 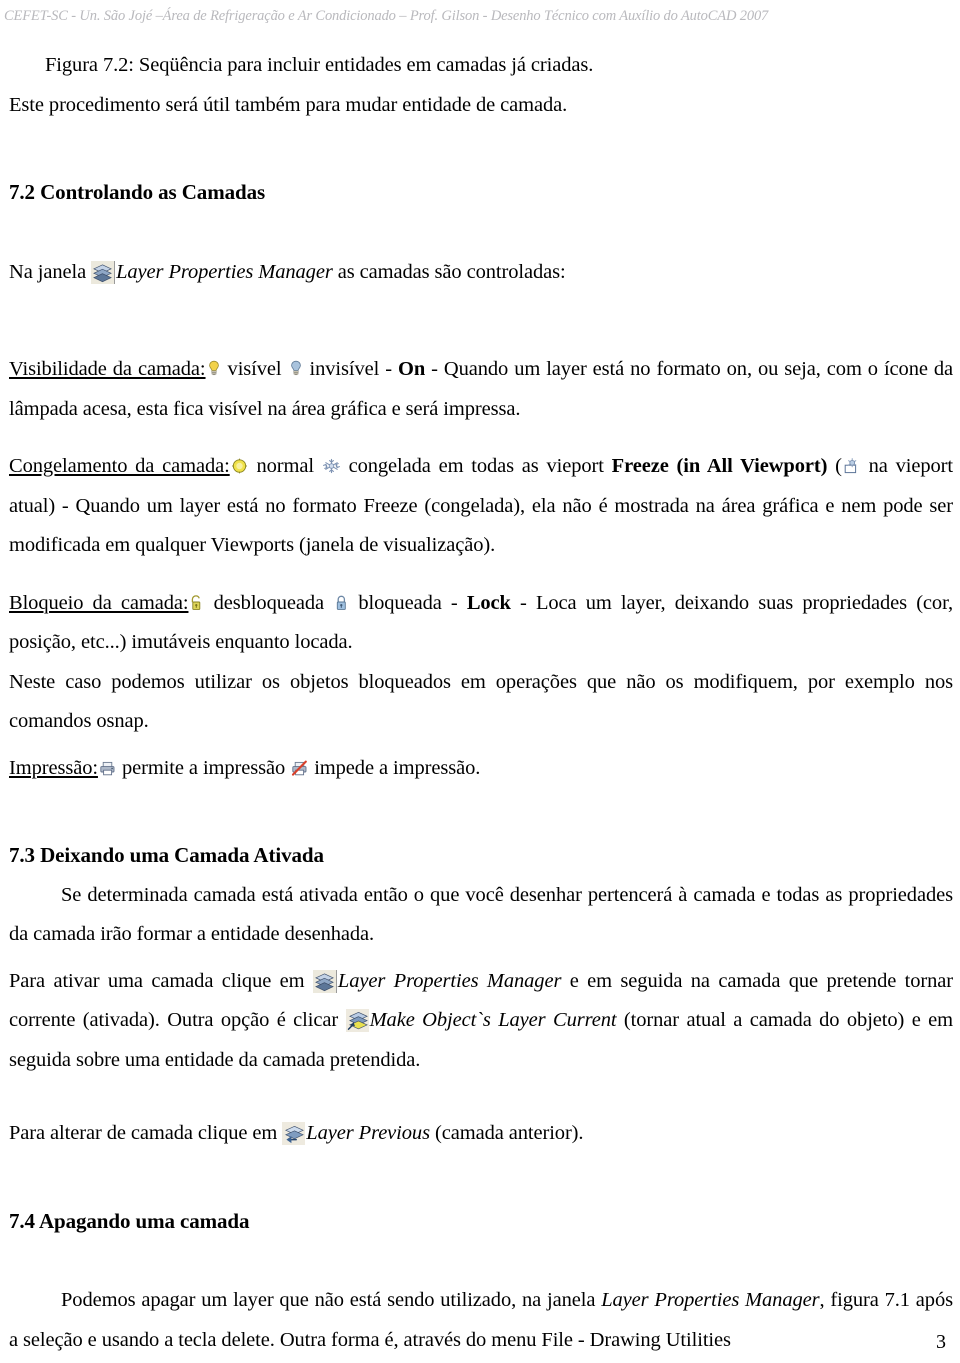 What do you see at coordinates (294, 1133) in the screenshot?
I see `layers-previous-icon` at bounding box center [294, 1133].